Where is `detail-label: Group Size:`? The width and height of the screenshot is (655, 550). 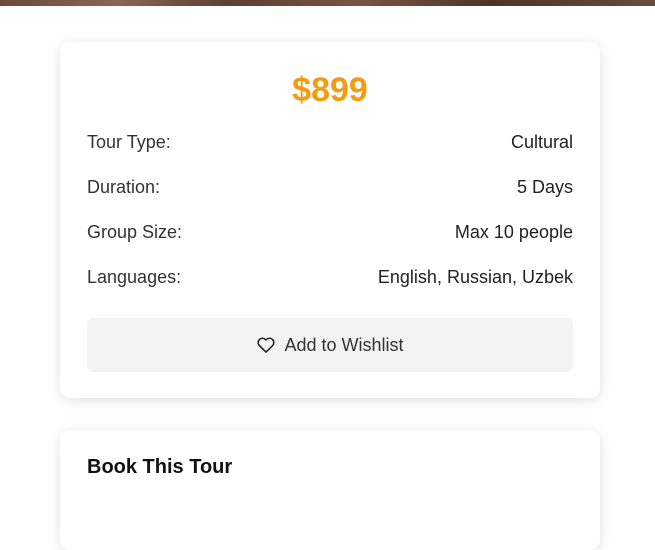
detail-label: Group Size: is located at coordinates (135, 231).